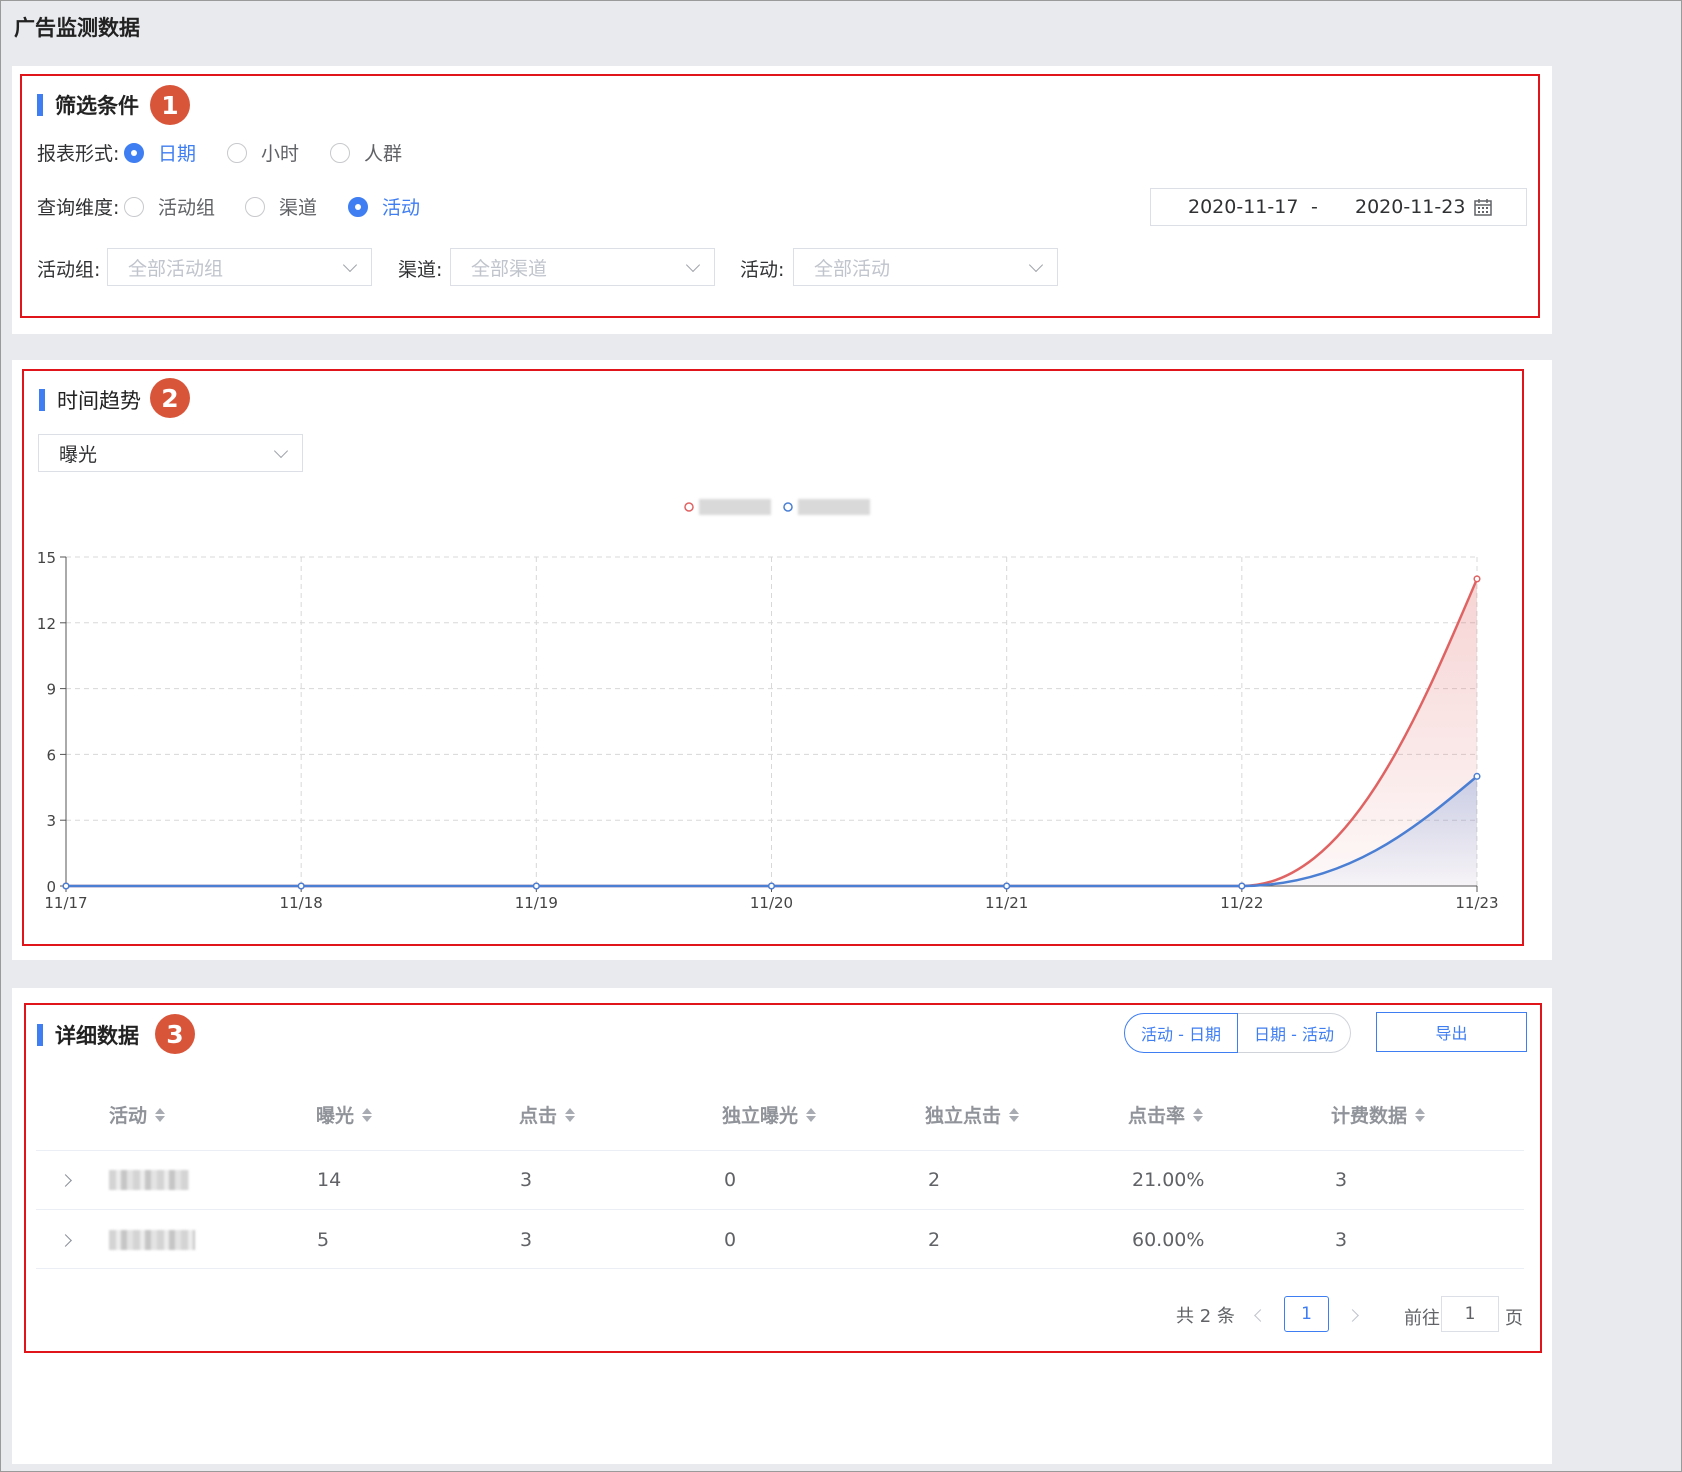  I want to click on radio-report-date: 日期, so click(160, 152).